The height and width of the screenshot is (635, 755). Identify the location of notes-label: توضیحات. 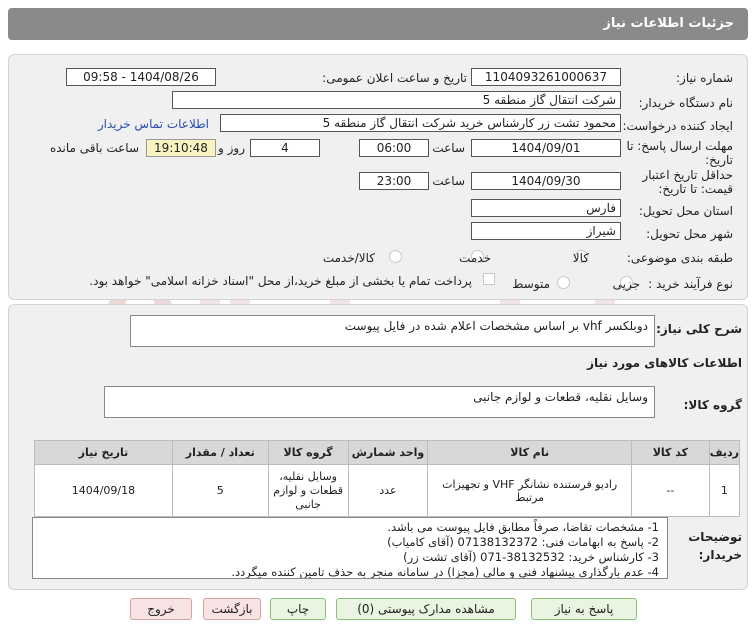
(715, 537).